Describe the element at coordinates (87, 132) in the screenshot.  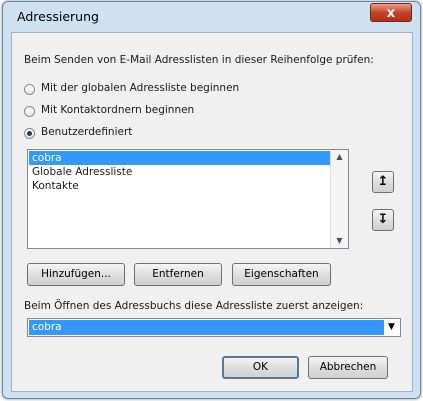
I see `radio-label: Benutzerdefiniert` at that location.